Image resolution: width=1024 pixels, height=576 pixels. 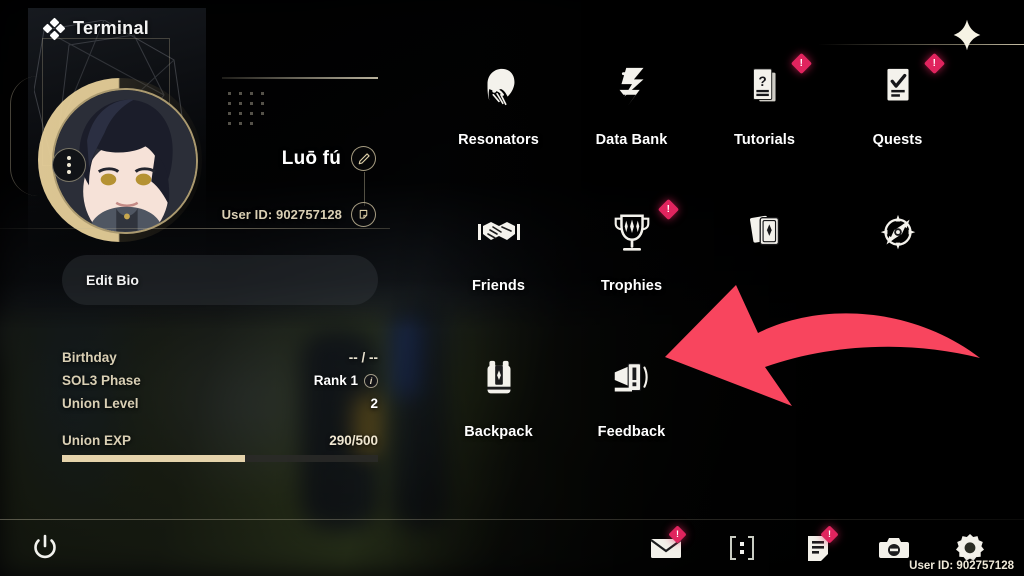 I want to click on menu-item-guidebook: Guidebook, so click(x=897, y=253).